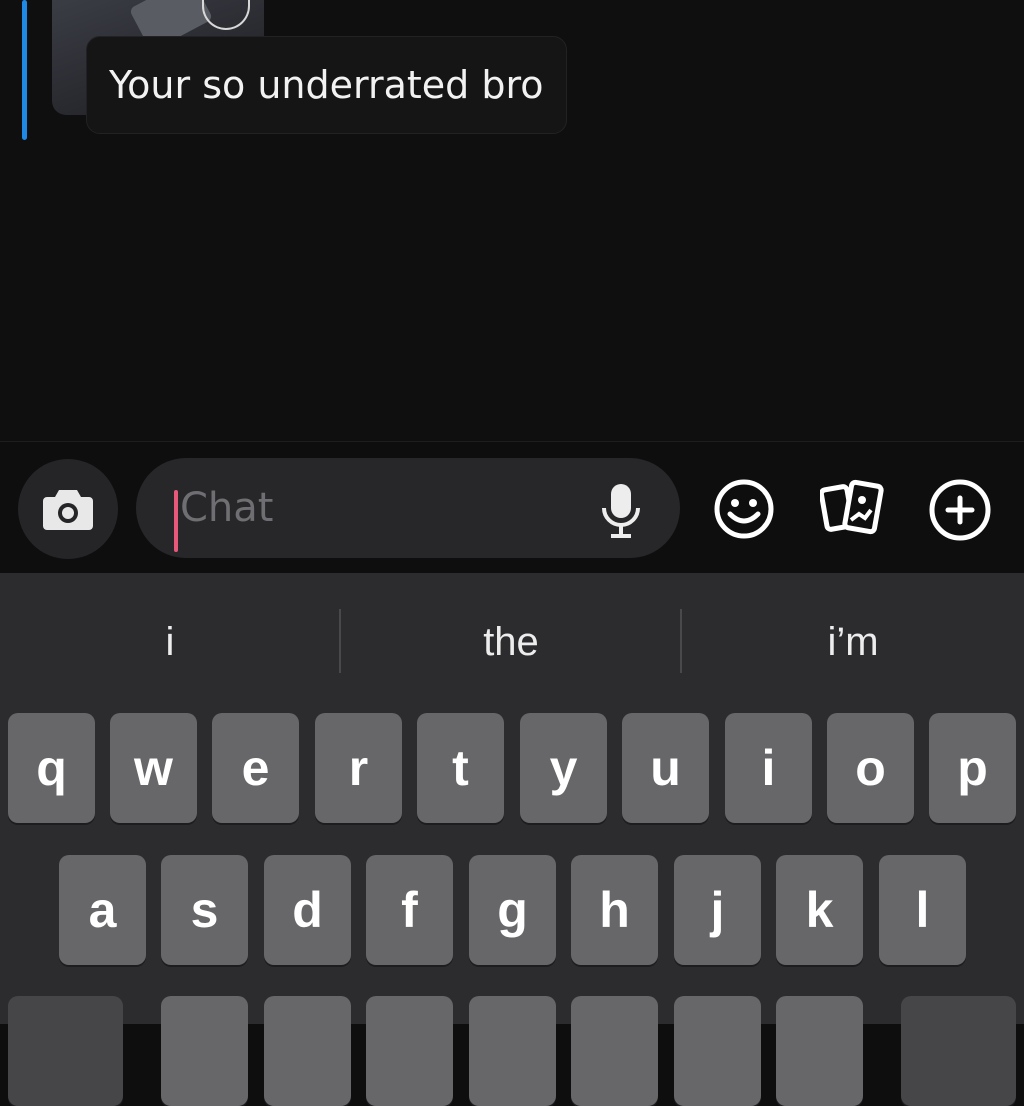  Describe the element at coordinates (102, 910) in the screenshot. I see `key-a: a` at that location.